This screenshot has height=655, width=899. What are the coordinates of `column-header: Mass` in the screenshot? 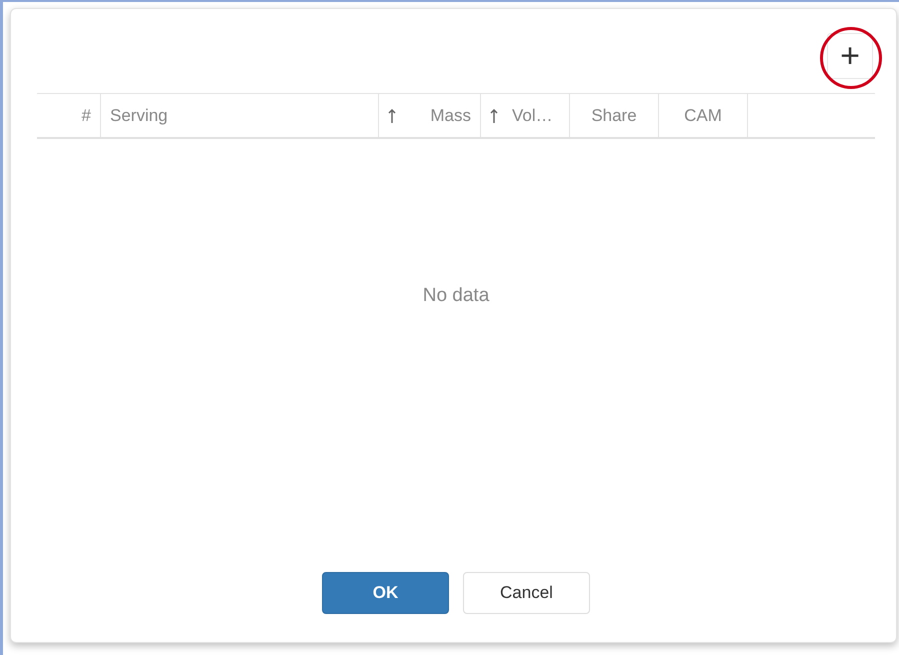 It's located at (430, 115).